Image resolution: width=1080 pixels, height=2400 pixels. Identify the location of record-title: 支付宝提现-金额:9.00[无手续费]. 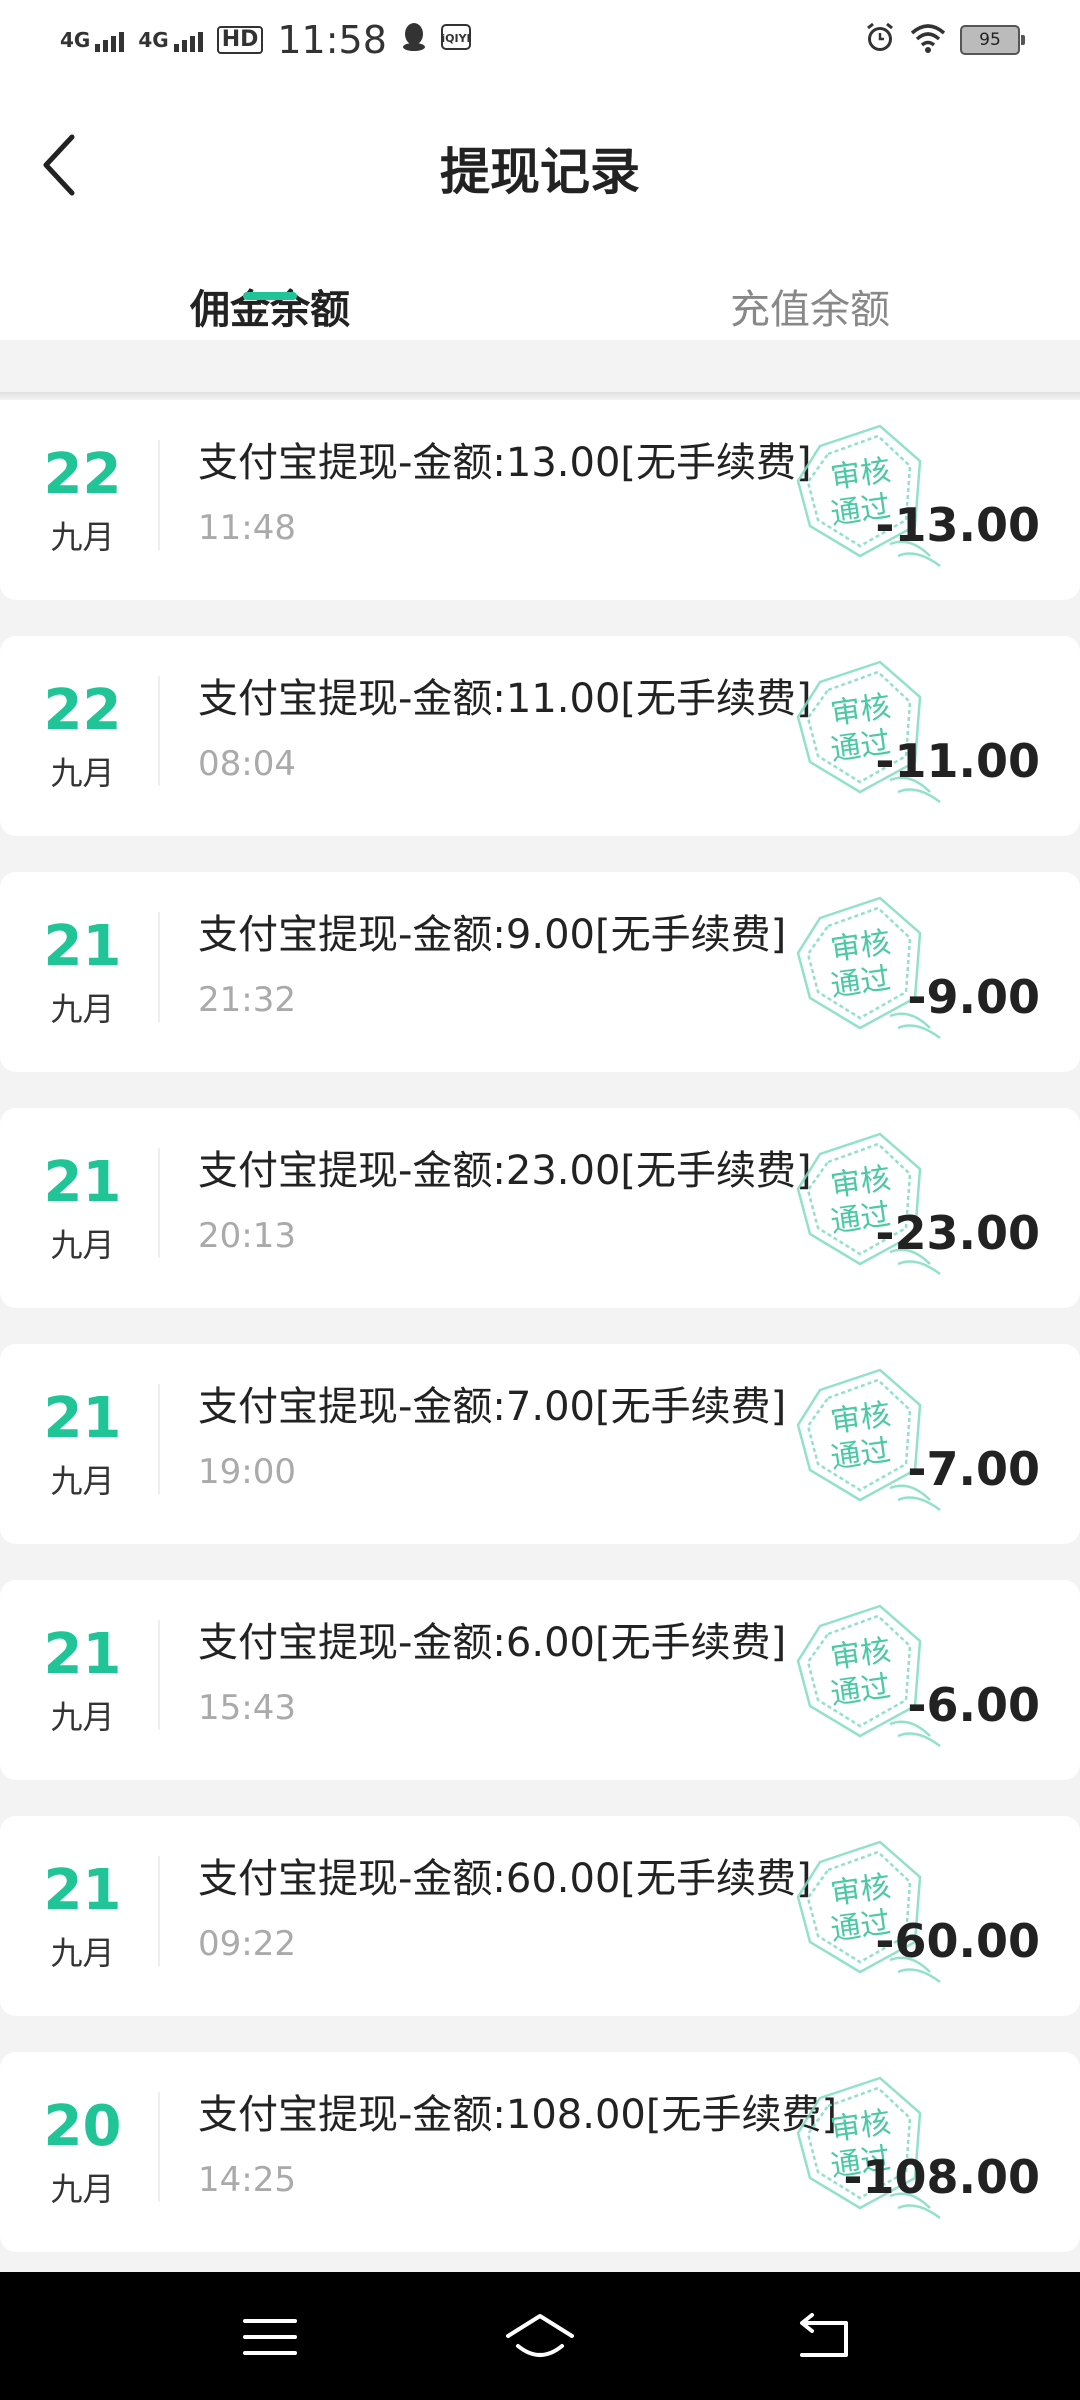
(492, 935).